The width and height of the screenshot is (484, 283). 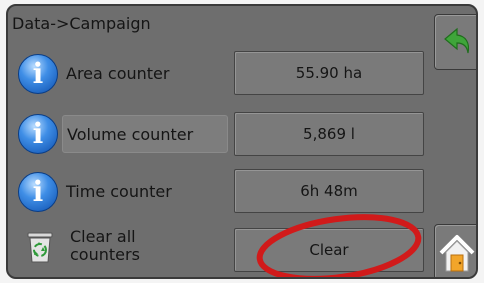 What do you see at coordinates (145, 134) in the screenshot?
I see `volume-counter-label: Volume counter` at bounding box center [145, 134].